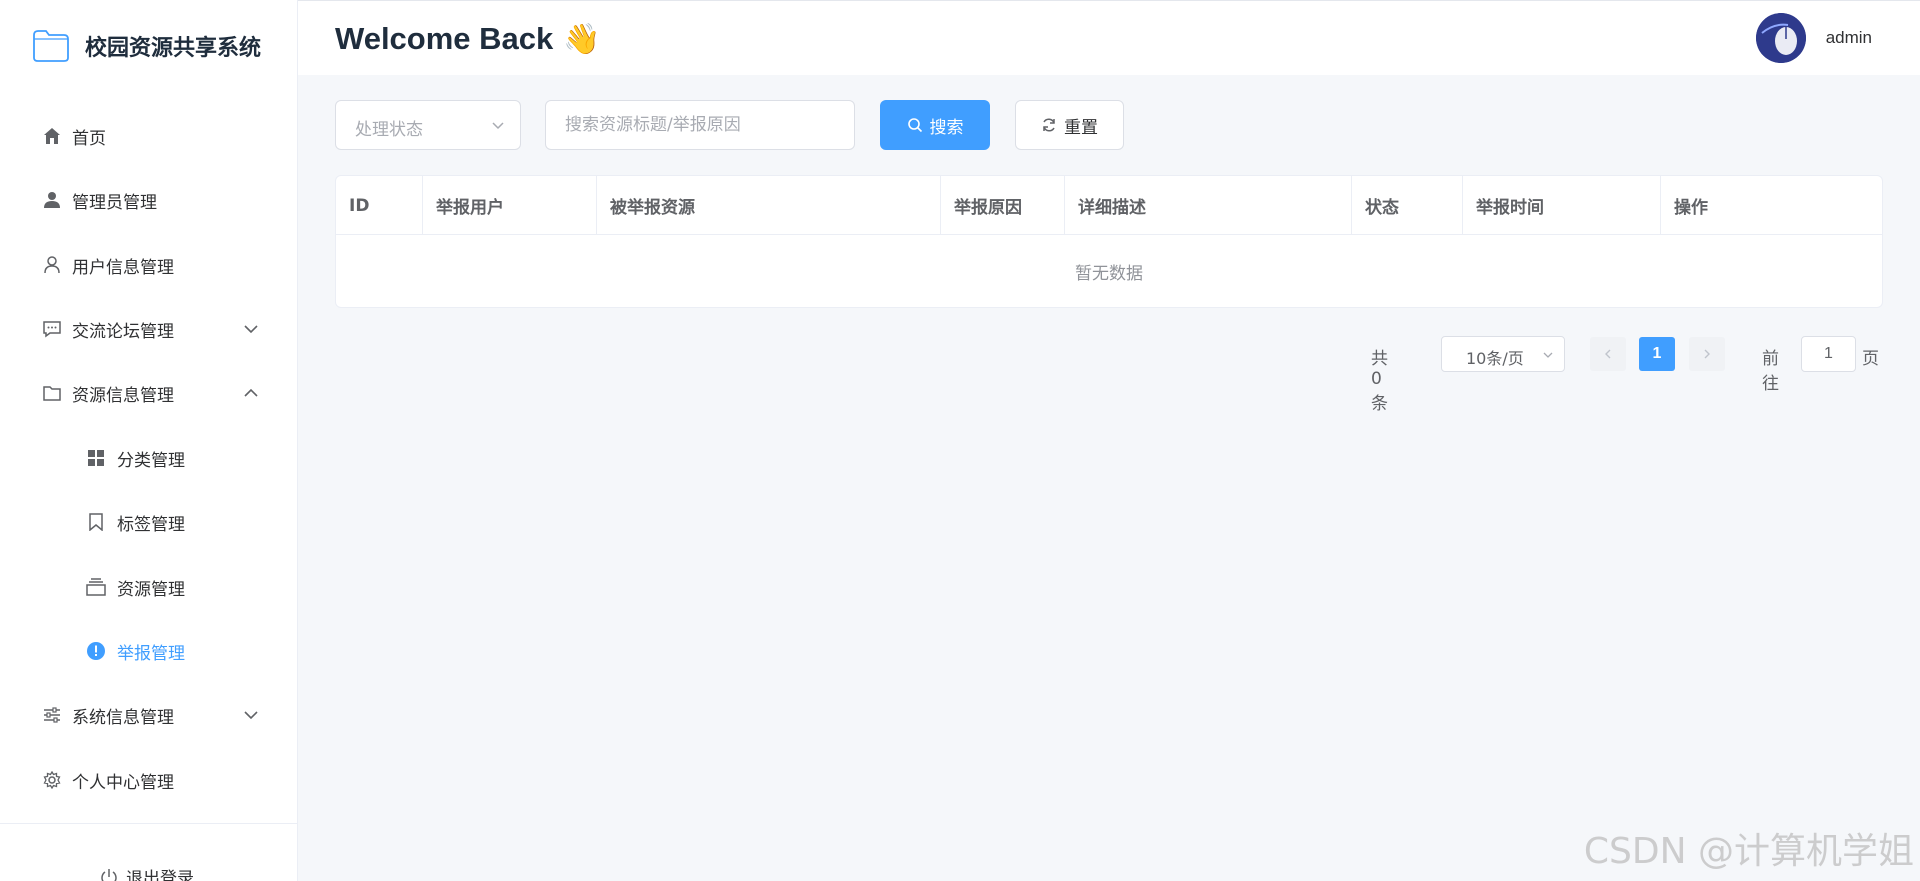 The height and width of the screenshot is (881, 1920). I want to click on table-empty-text: 暂无数据, so click(1109, 274).